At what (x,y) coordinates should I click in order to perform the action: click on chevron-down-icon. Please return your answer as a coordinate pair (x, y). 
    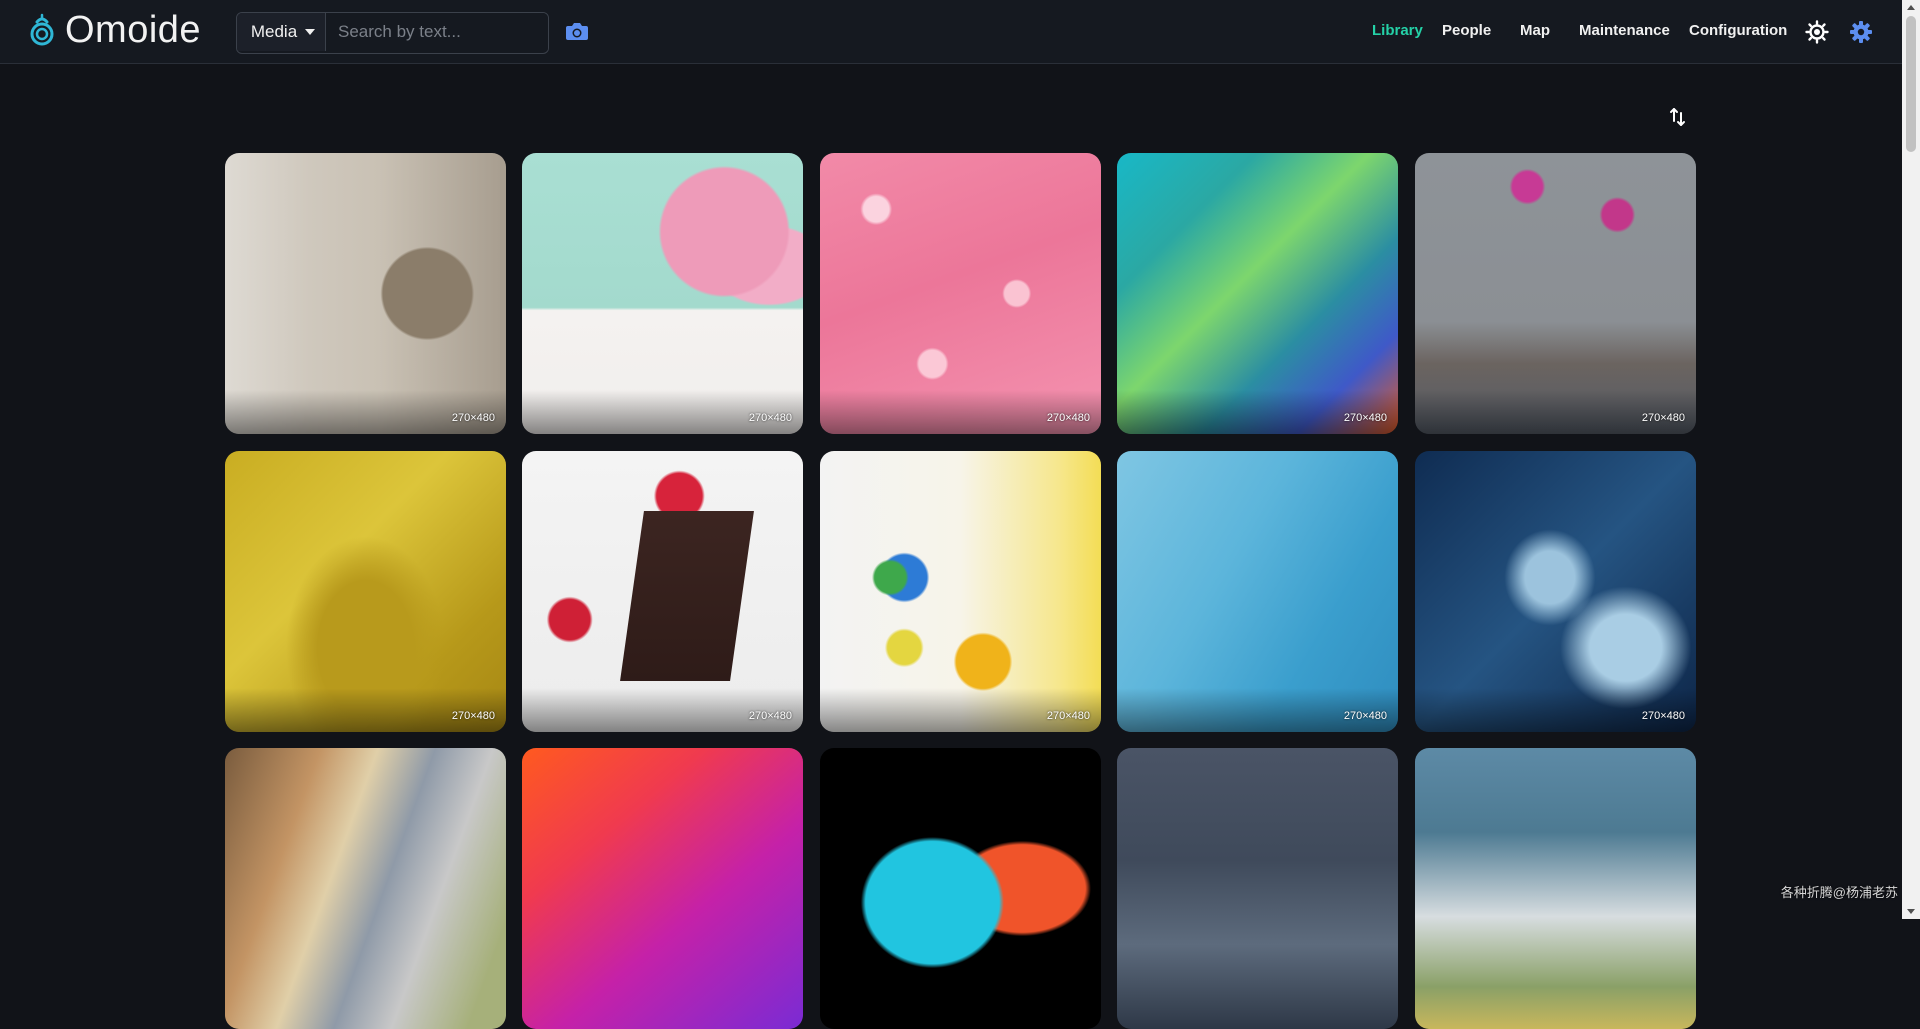
    Looking at the image, I should click on (310, 32).